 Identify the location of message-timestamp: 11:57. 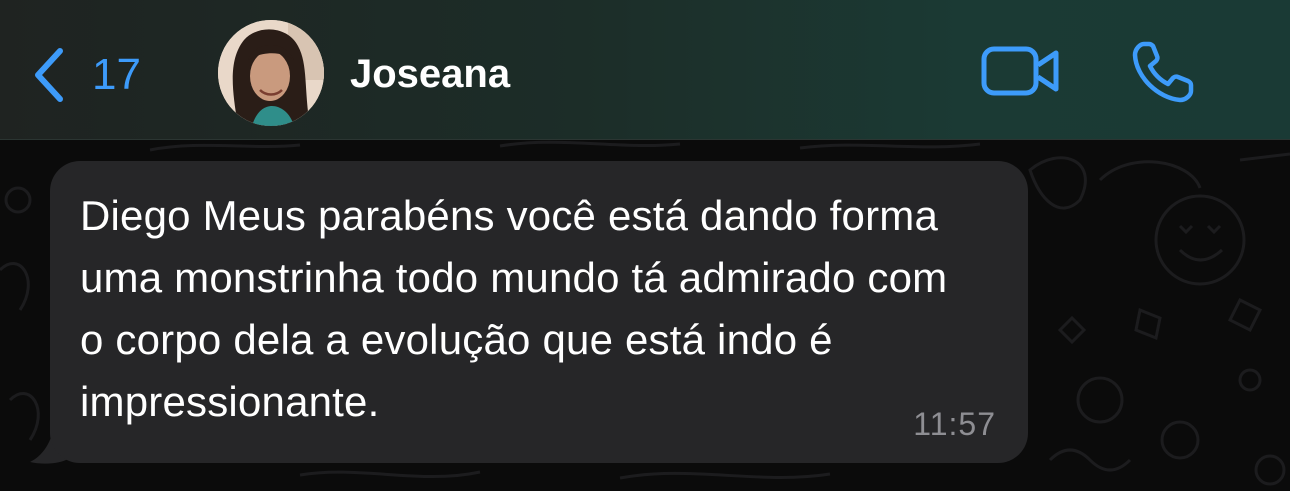
(954, 424).